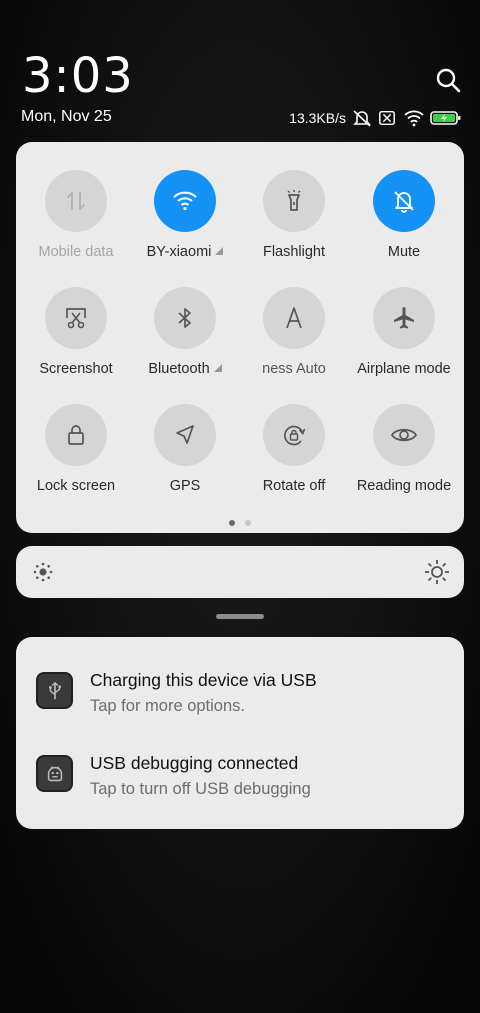  What do you see at coordinates (76, 332) in the screenshot?
I see `tile-screenshot: Screenshot` at bounding box center [76, 332].